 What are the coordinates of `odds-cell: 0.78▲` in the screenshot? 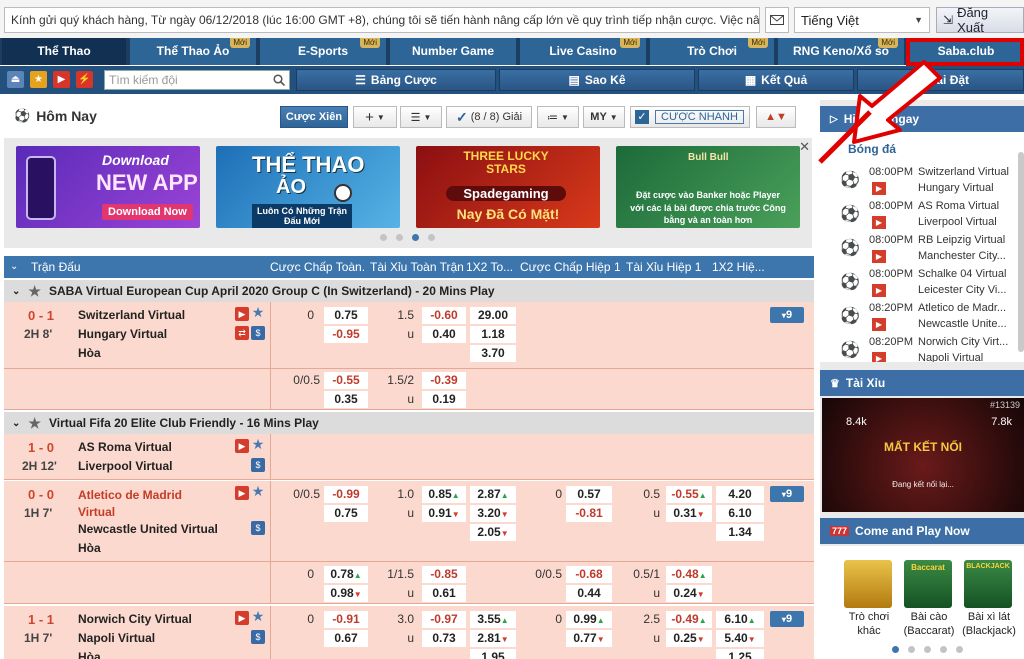 It's located at (346, 574).